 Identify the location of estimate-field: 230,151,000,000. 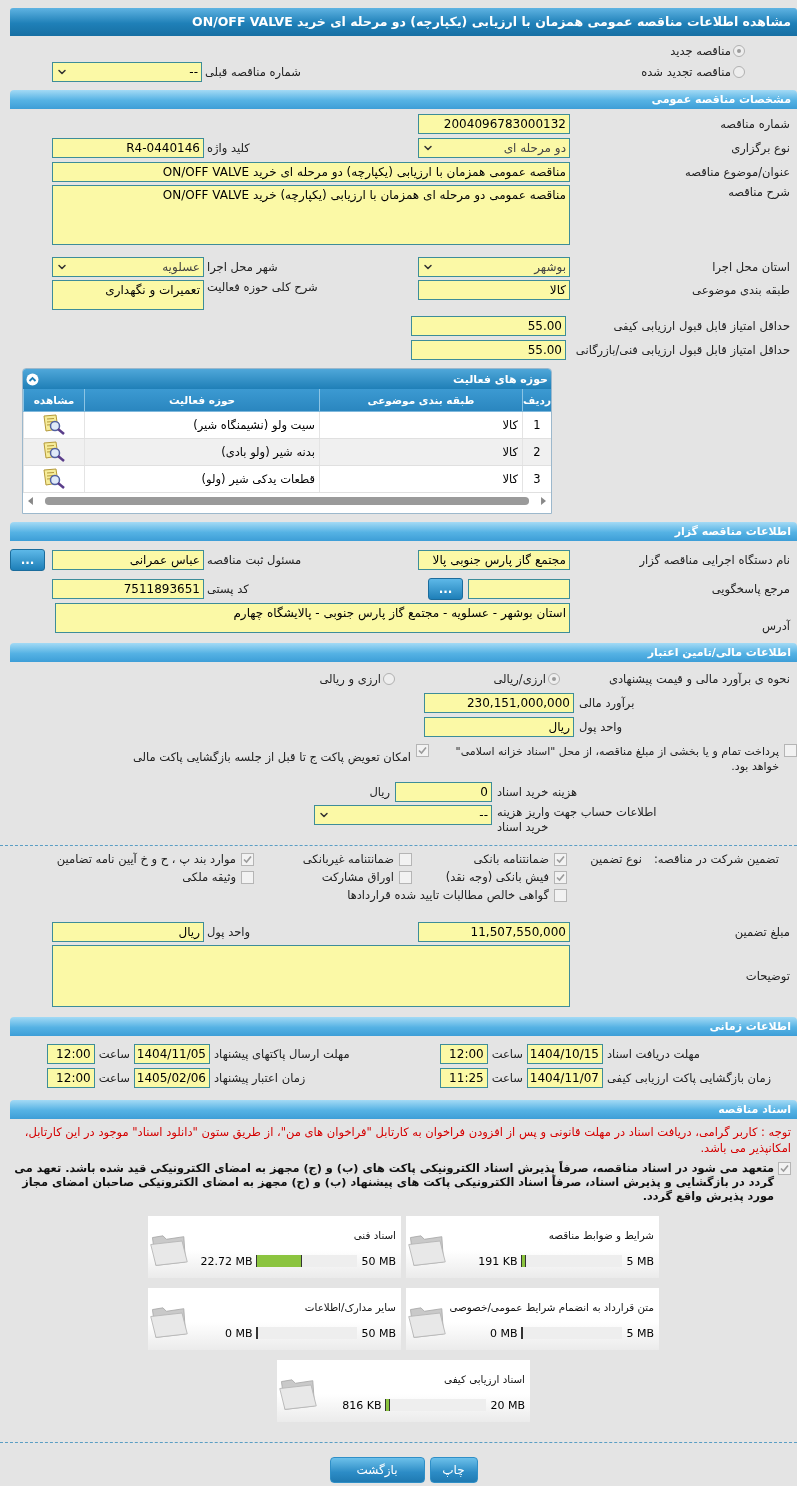
(499, 702).